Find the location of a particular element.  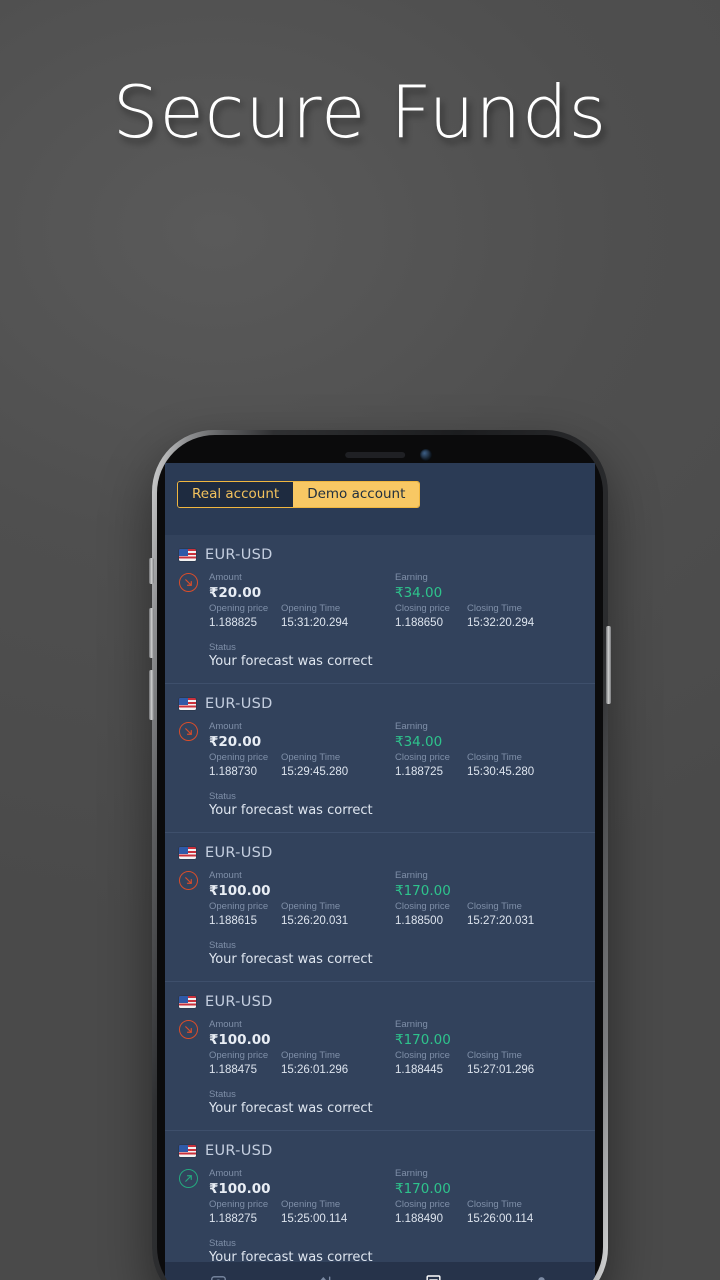

opening-price-value: 1.188825 is located at coordinates (233, 623).